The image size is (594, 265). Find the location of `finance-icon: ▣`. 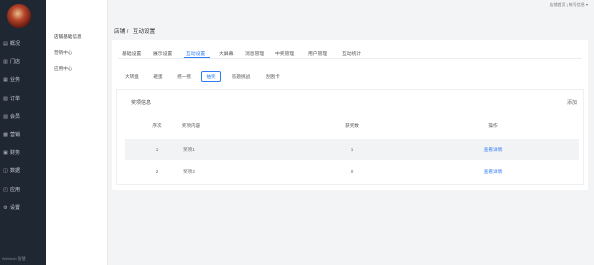

finance-icon: ▣ is located at coordinates (5, 153).